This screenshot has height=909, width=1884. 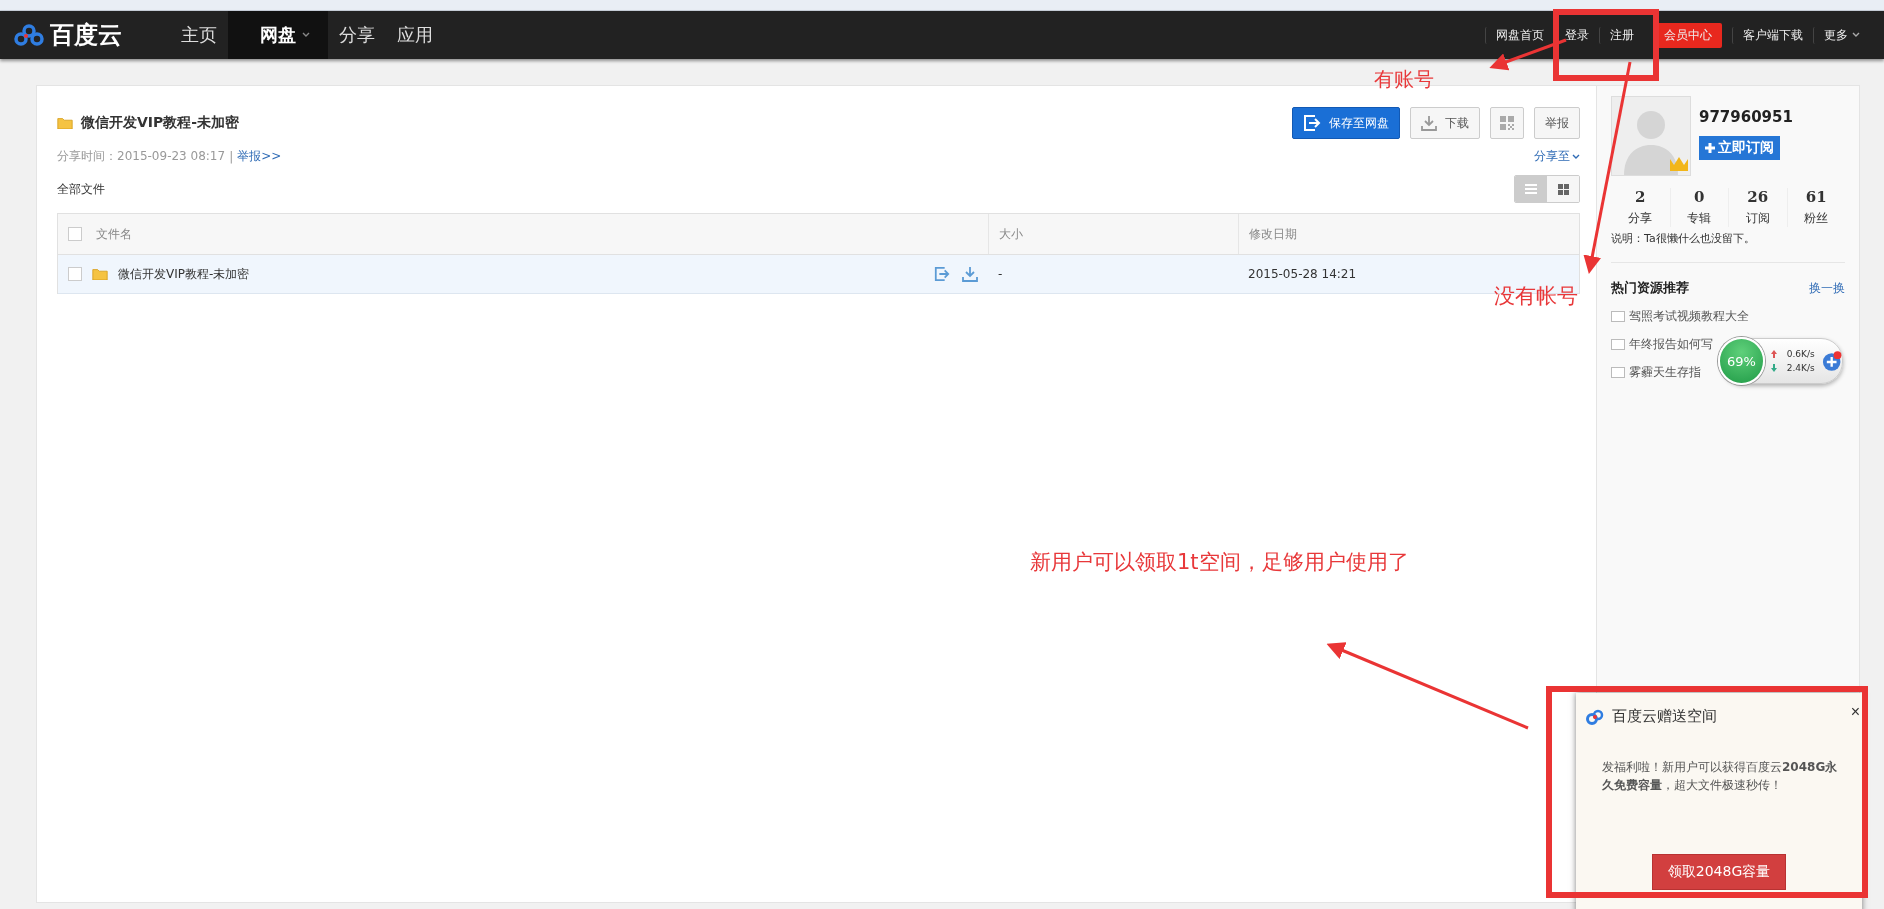 What do you see at coordinates (1757, 218) in the screenshot?
I see `stat-label: 订阅` at bounding box center [1757, 218].